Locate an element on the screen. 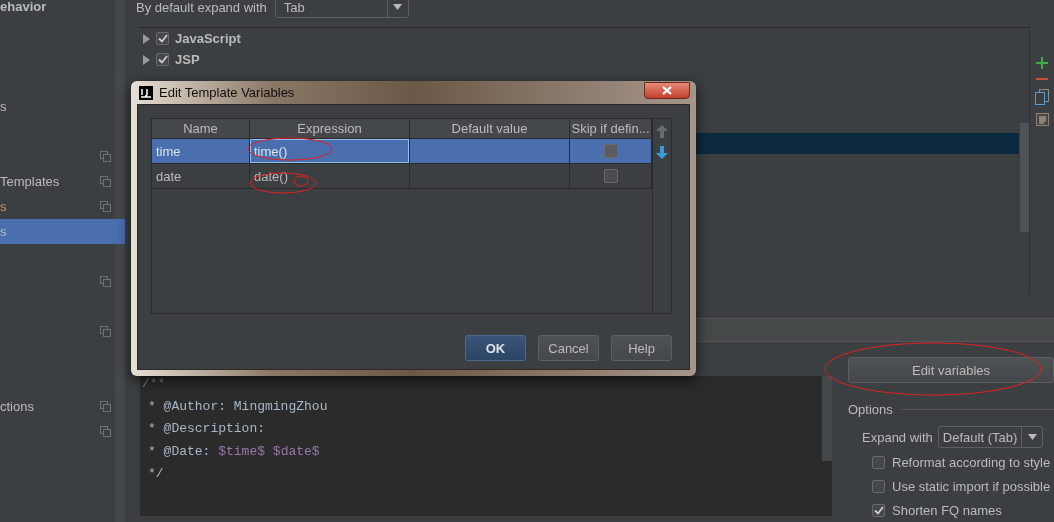 This screenshot has height=522, width=1054. expand-with-label: Expand with is located at coordinates (897, 437).